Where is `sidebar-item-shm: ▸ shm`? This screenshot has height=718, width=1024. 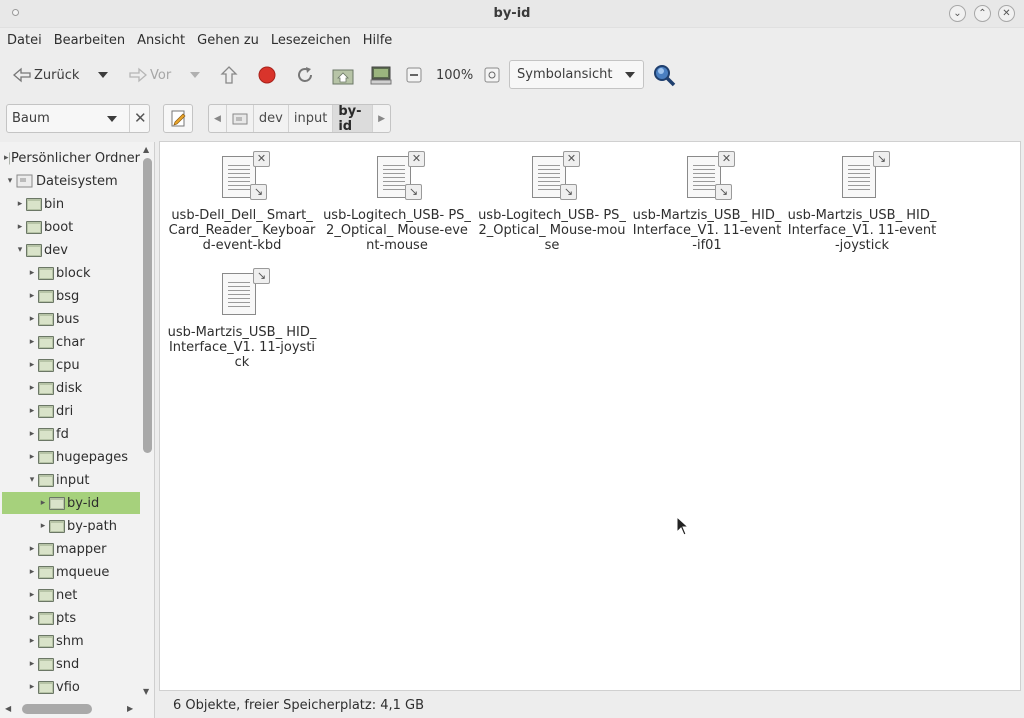
sidebar-item-shm: ▸ shm is located at coordinates (70, 641).